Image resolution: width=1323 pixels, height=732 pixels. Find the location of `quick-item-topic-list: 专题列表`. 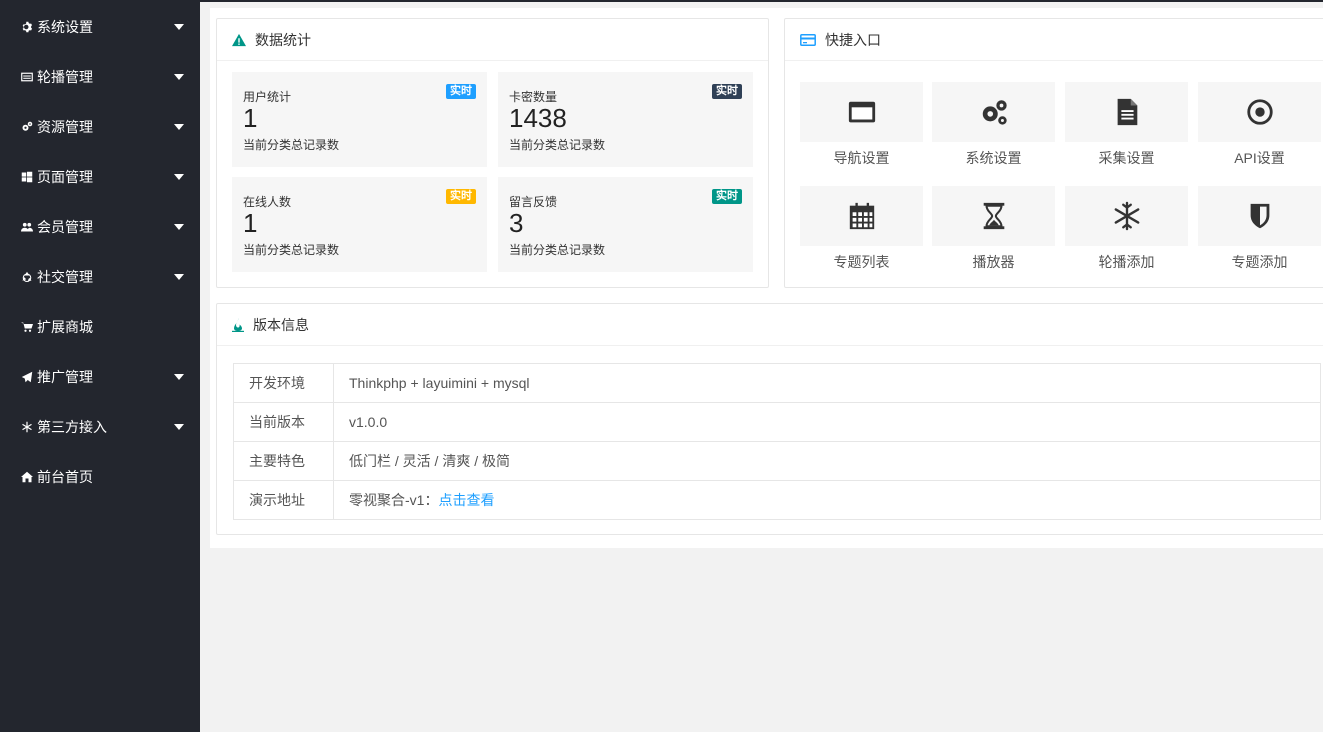

quick-item-topic-list: 专题列表 is located at coordinates (861, 229).